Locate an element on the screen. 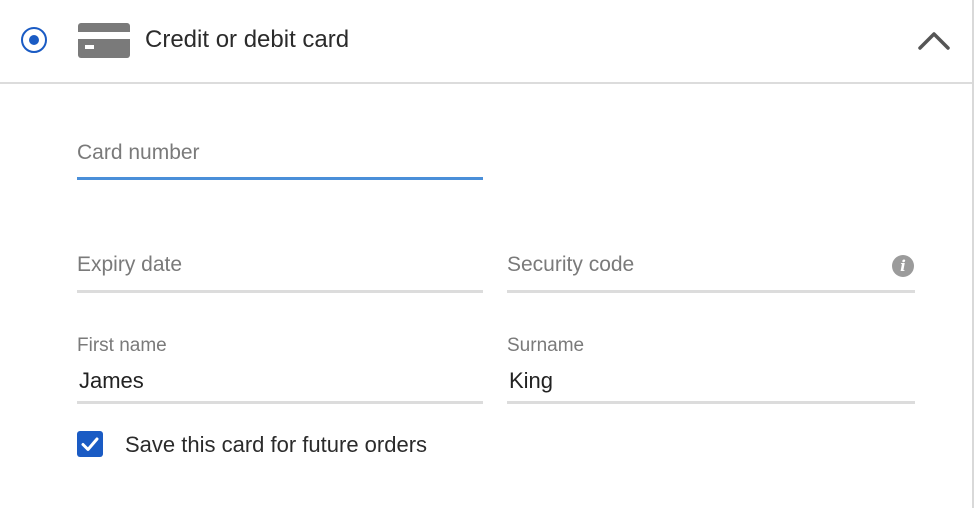 This screenshot has width=980, height=508. first-name-value: James is located at coordinates (111, 380).